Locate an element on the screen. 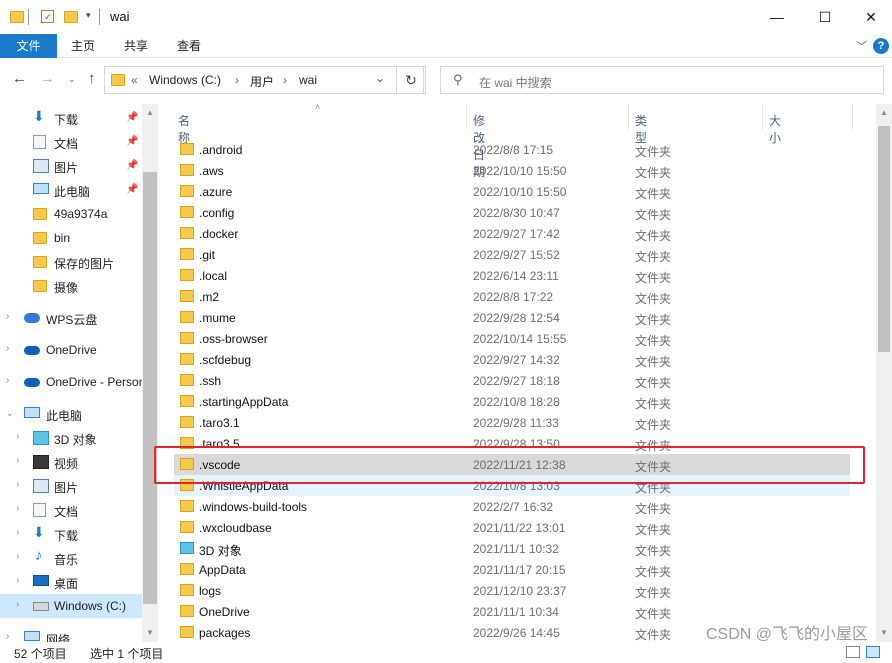 This screenshot has width=892, height=663. refresh-icon: ↻ is located at coordinates (411, 80).